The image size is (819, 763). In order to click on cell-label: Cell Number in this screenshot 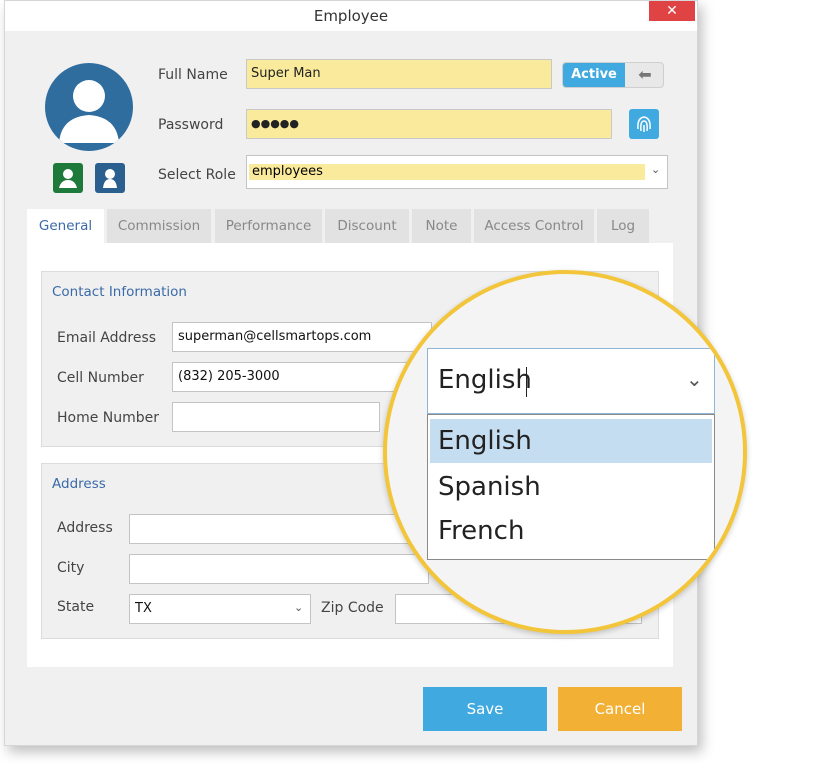, I will do `click(100, 378)`.